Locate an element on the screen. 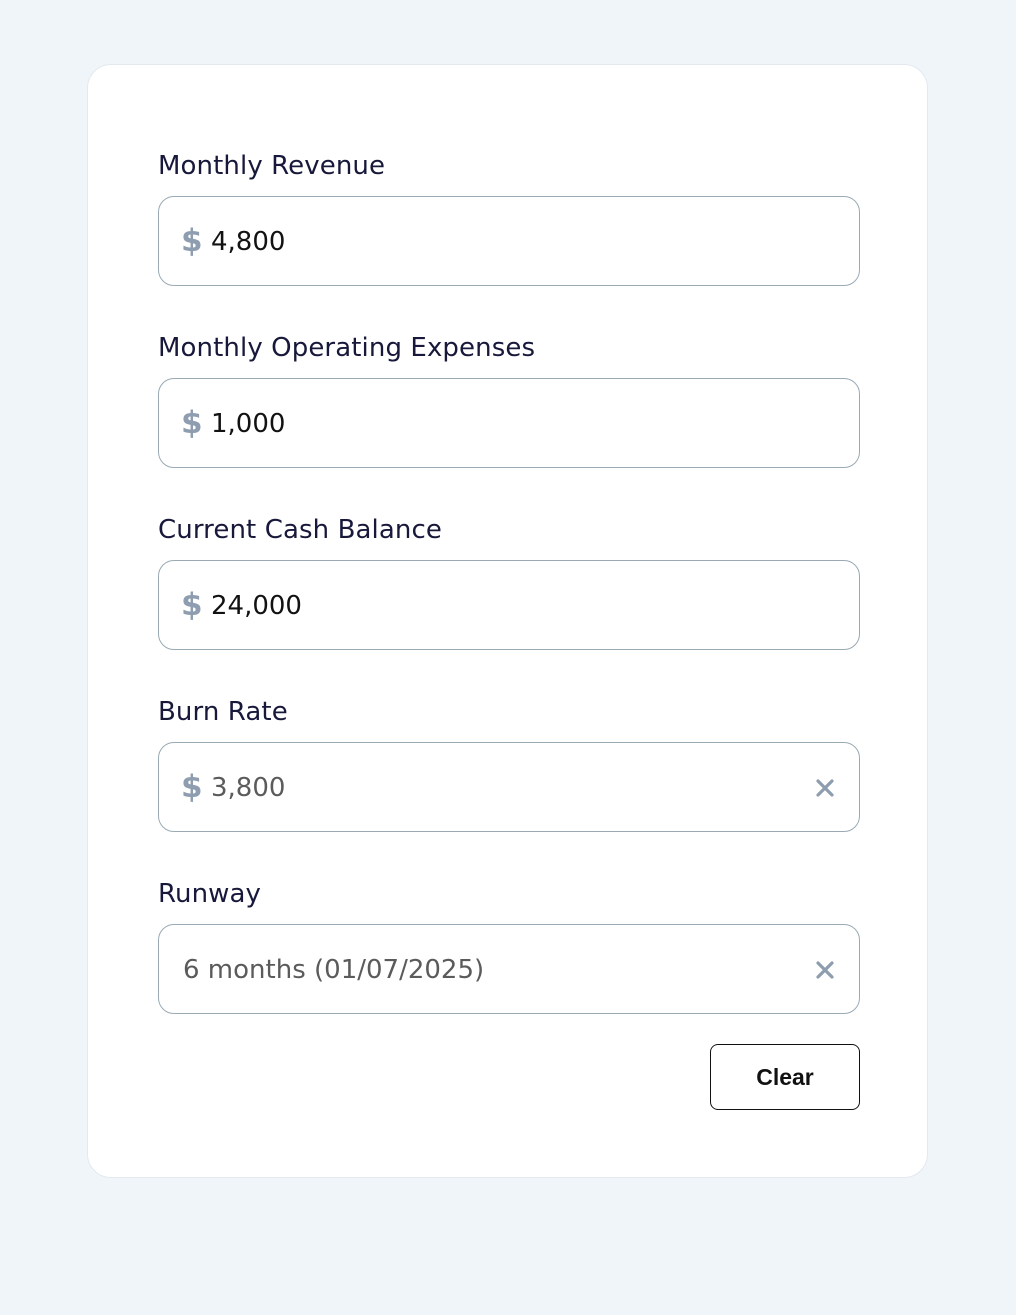 This screenshot has width=1016, height=1315. monthly-revenue-input is located at coordinates (491, 242).